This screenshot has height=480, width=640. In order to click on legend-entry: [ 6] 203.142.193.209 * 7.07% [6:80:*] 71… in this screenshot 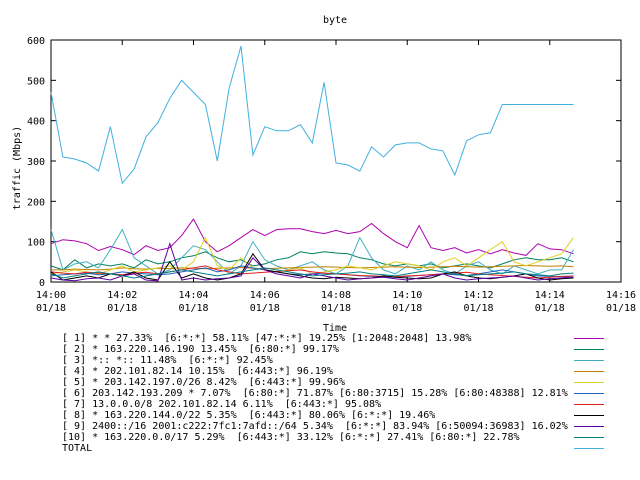, I will do `click(347, 393)`.